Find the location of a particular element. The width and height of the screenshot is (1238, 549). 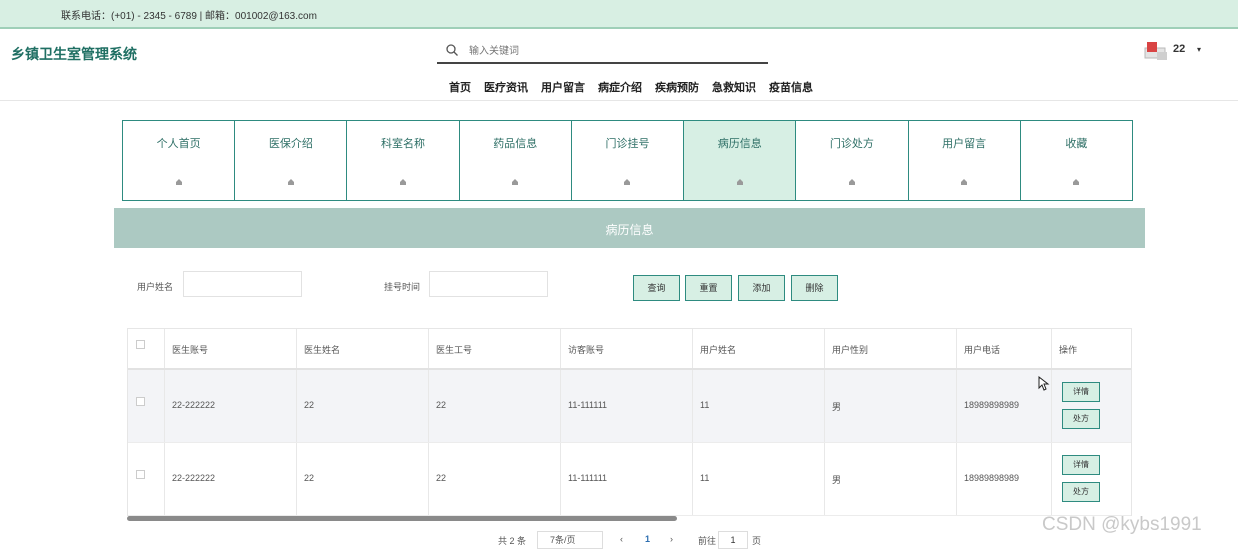

nav-home: 首页 is located at coordinates (460, 87).